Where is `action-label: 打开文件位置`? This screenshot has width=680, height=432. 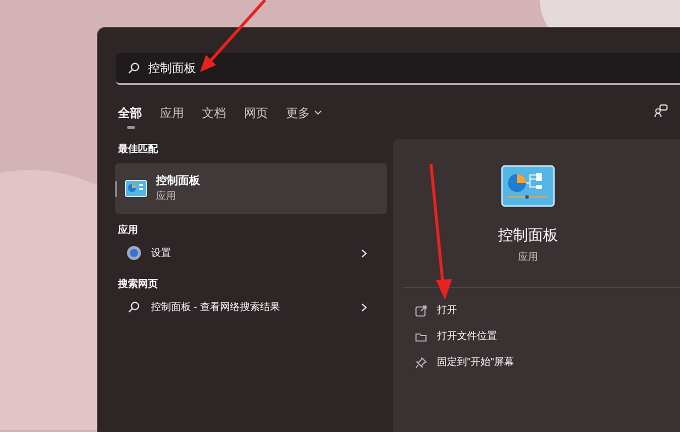 action-label: 打开文件位置 is located at coordinates (467, 337).